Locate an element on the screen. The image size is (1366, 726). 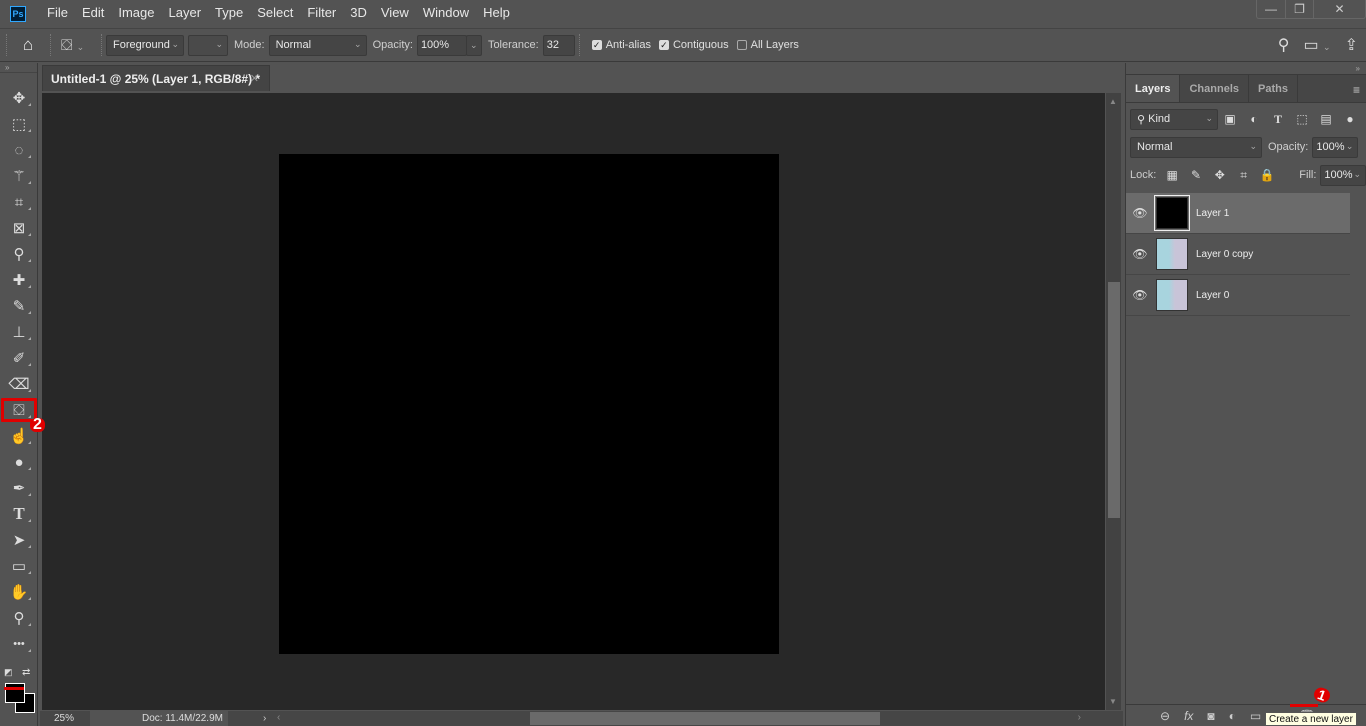
lock-artboard-icon: ⌗ is located at coordinates (1244, 175).